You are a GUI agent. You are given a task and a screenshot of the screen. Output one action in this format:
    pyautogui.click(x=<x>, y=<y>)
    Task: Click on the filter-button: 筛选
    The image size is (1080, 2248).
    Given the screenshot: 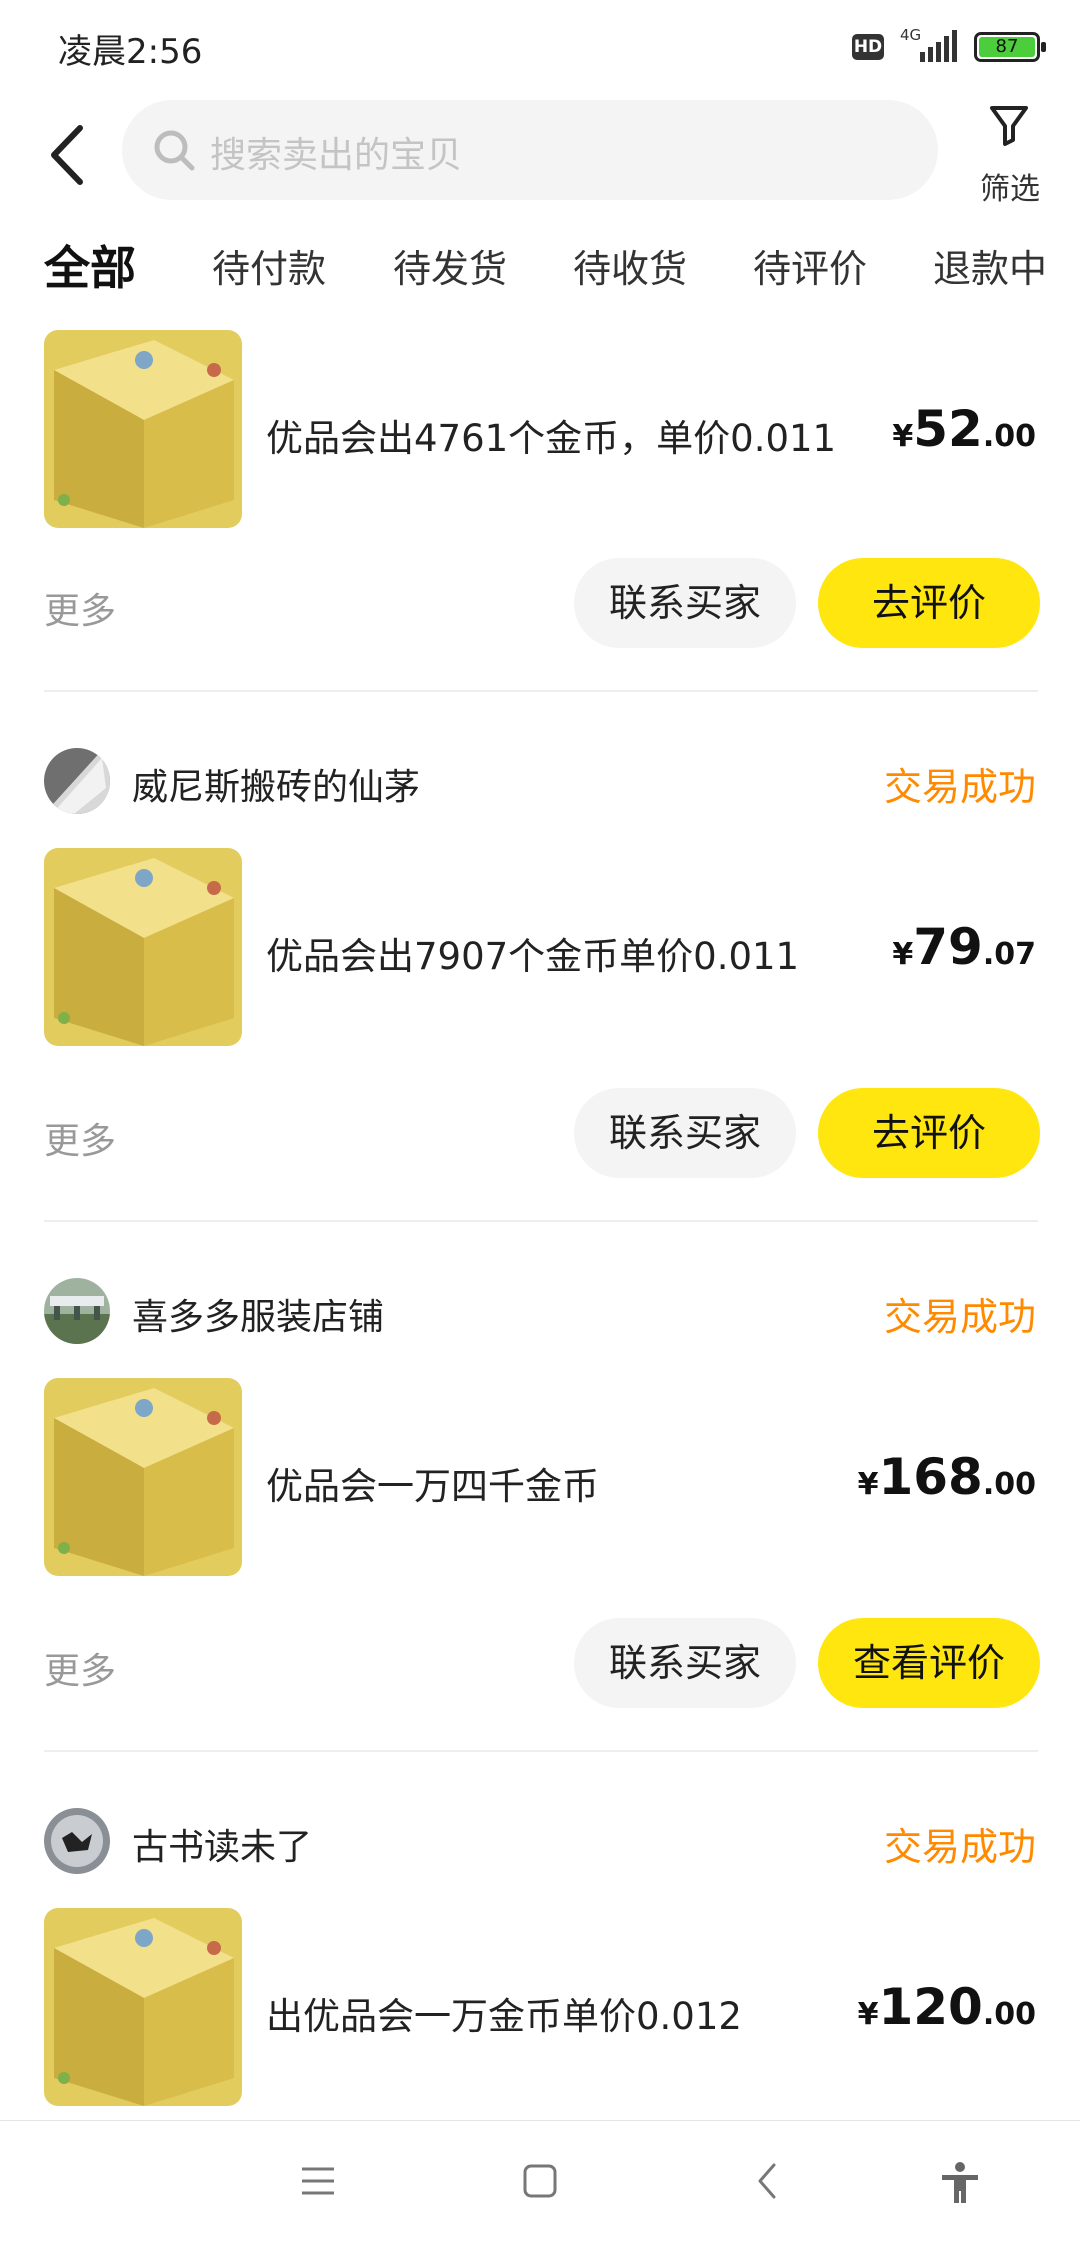 What is the action you would take?
    pyautogui.click(x=1009, y=154)
    